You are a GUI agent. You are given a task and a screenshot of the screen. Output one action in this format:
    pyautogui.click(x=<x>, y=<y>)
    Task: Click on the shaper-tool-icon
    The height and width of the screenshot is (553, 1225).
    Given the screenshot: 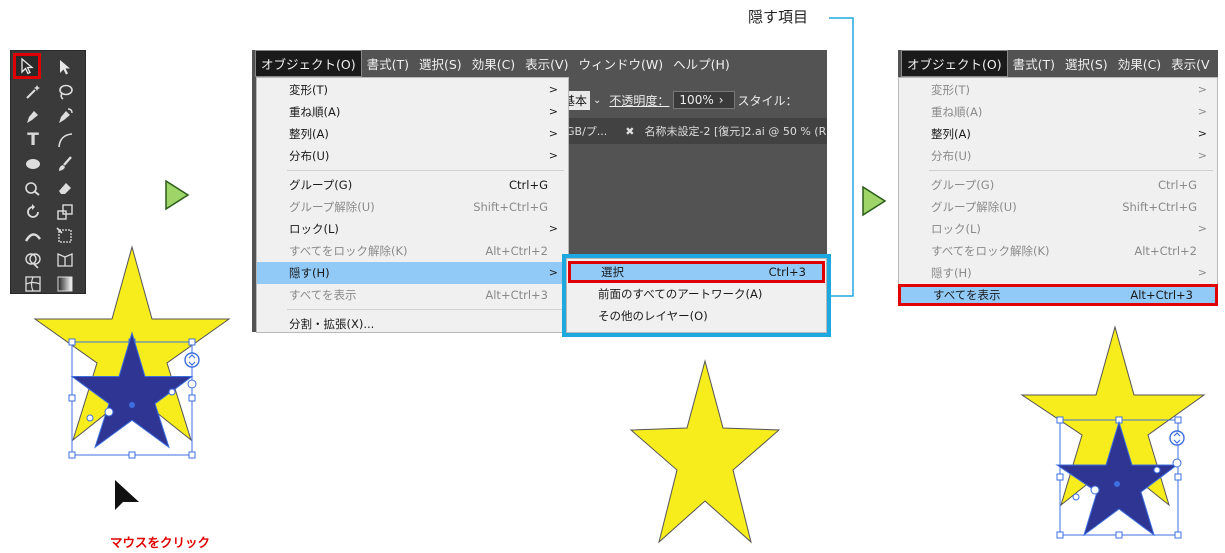 What is the action you would take?
    pyautogui.click(x=33, y=188)
    